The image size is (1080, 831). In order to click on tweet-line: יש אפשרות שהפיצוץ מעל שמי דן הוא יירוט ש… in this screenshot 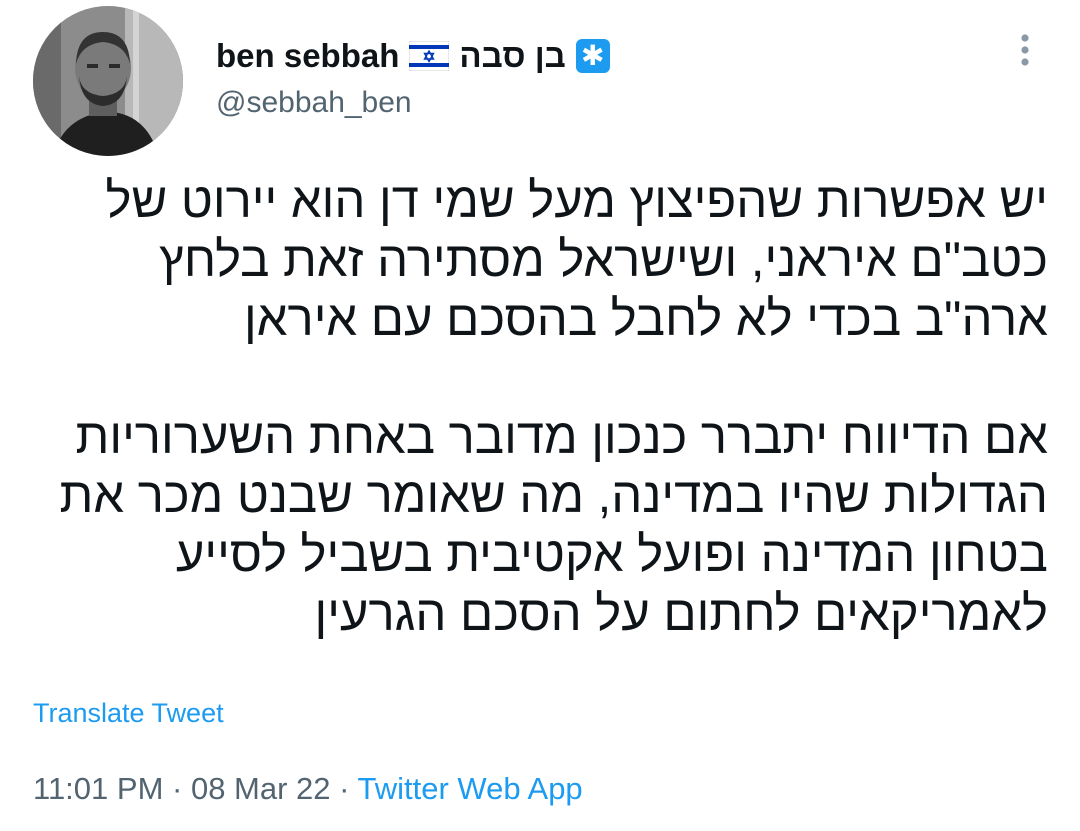, I will do `click(576, 201)`.